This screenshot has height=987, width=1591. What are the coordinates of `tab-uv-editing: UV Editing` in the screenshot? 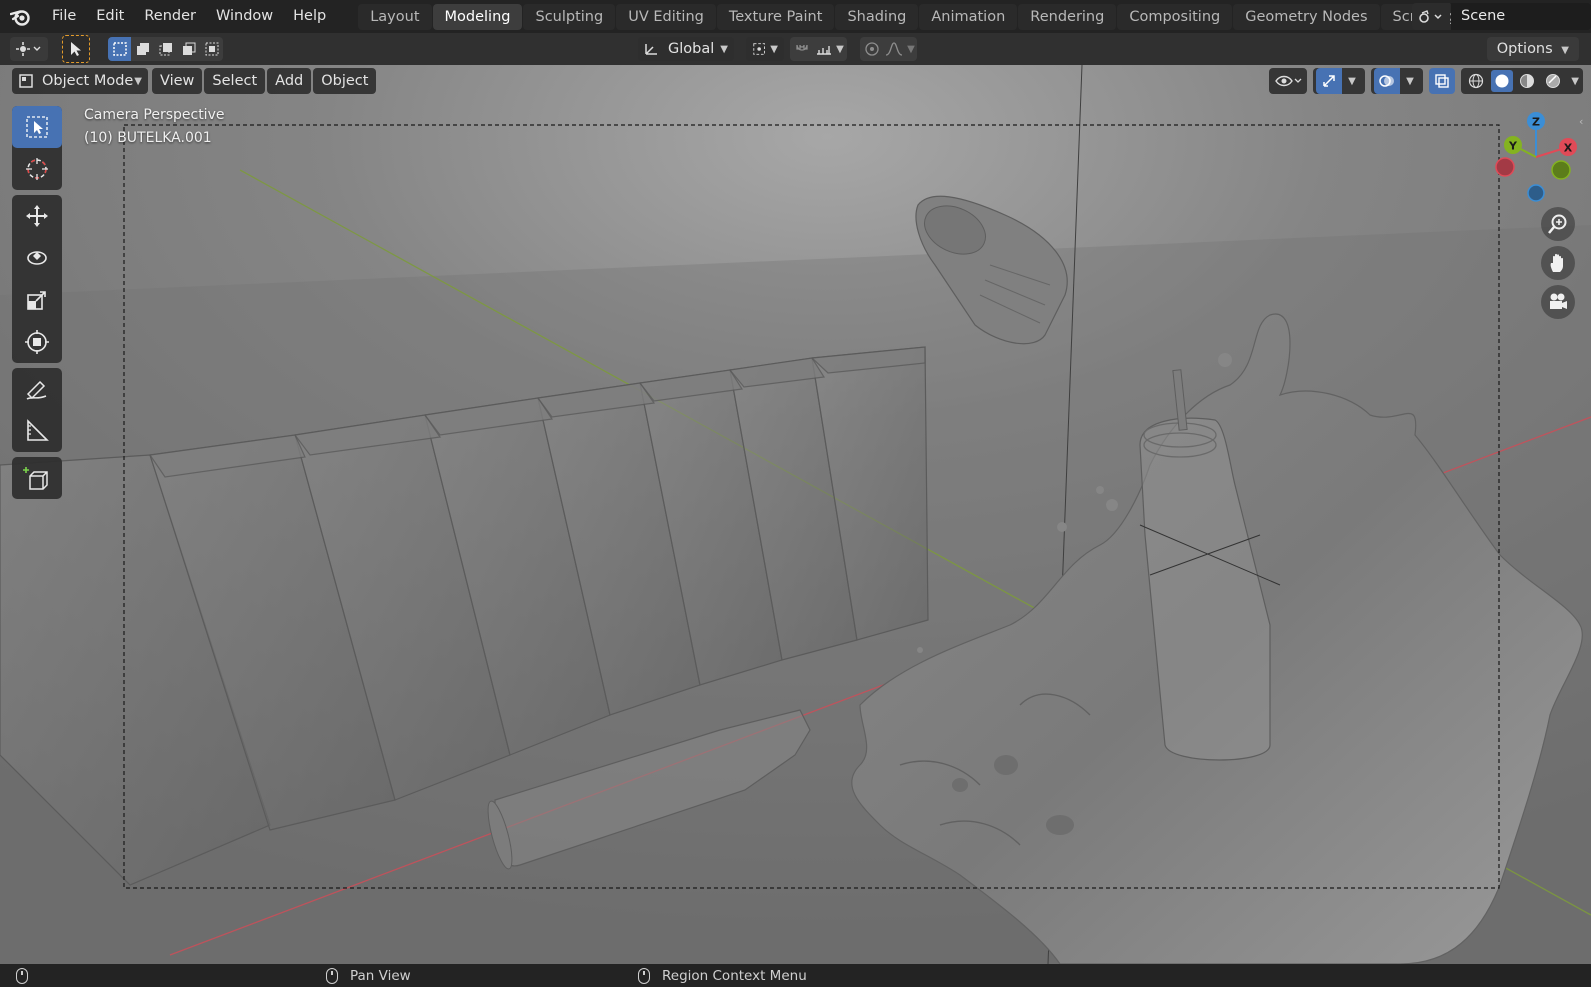 It's located at (666, 16).